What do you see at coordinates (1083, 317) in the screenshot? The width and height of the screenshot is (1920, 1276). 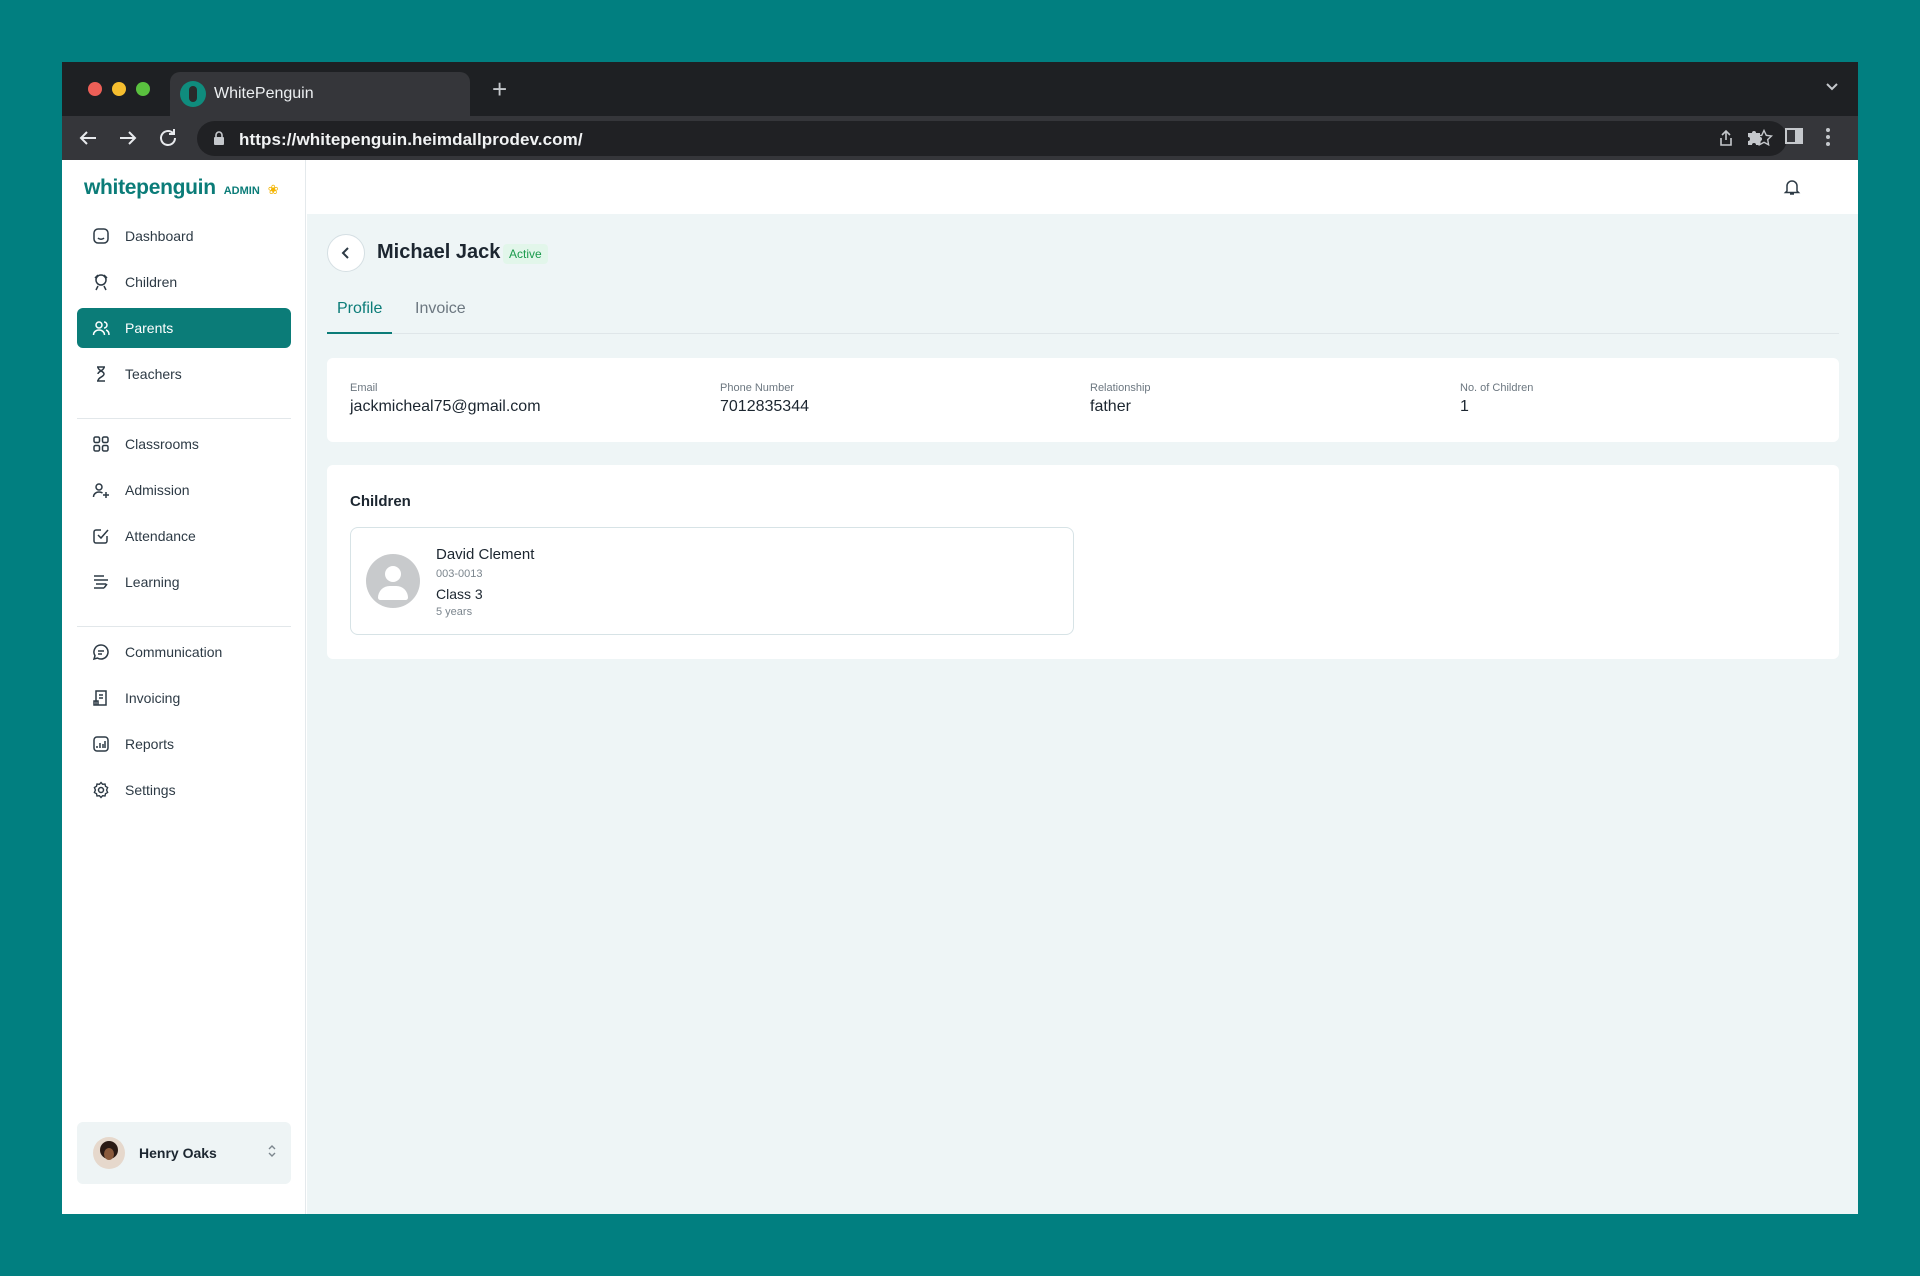 I see `profile-tabs: Profile Invoice` at bounding box center [1083, 317].